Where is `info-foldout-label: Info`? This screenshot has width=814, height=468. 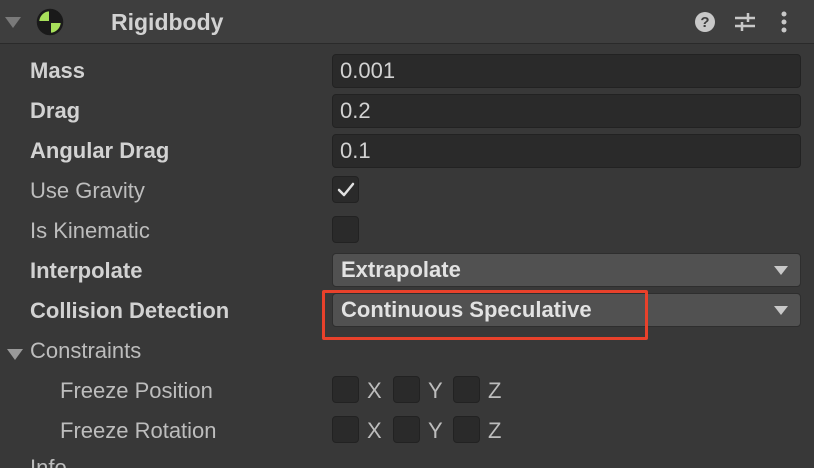
info-foldout-label: Info is located at coordinates (48, 461).